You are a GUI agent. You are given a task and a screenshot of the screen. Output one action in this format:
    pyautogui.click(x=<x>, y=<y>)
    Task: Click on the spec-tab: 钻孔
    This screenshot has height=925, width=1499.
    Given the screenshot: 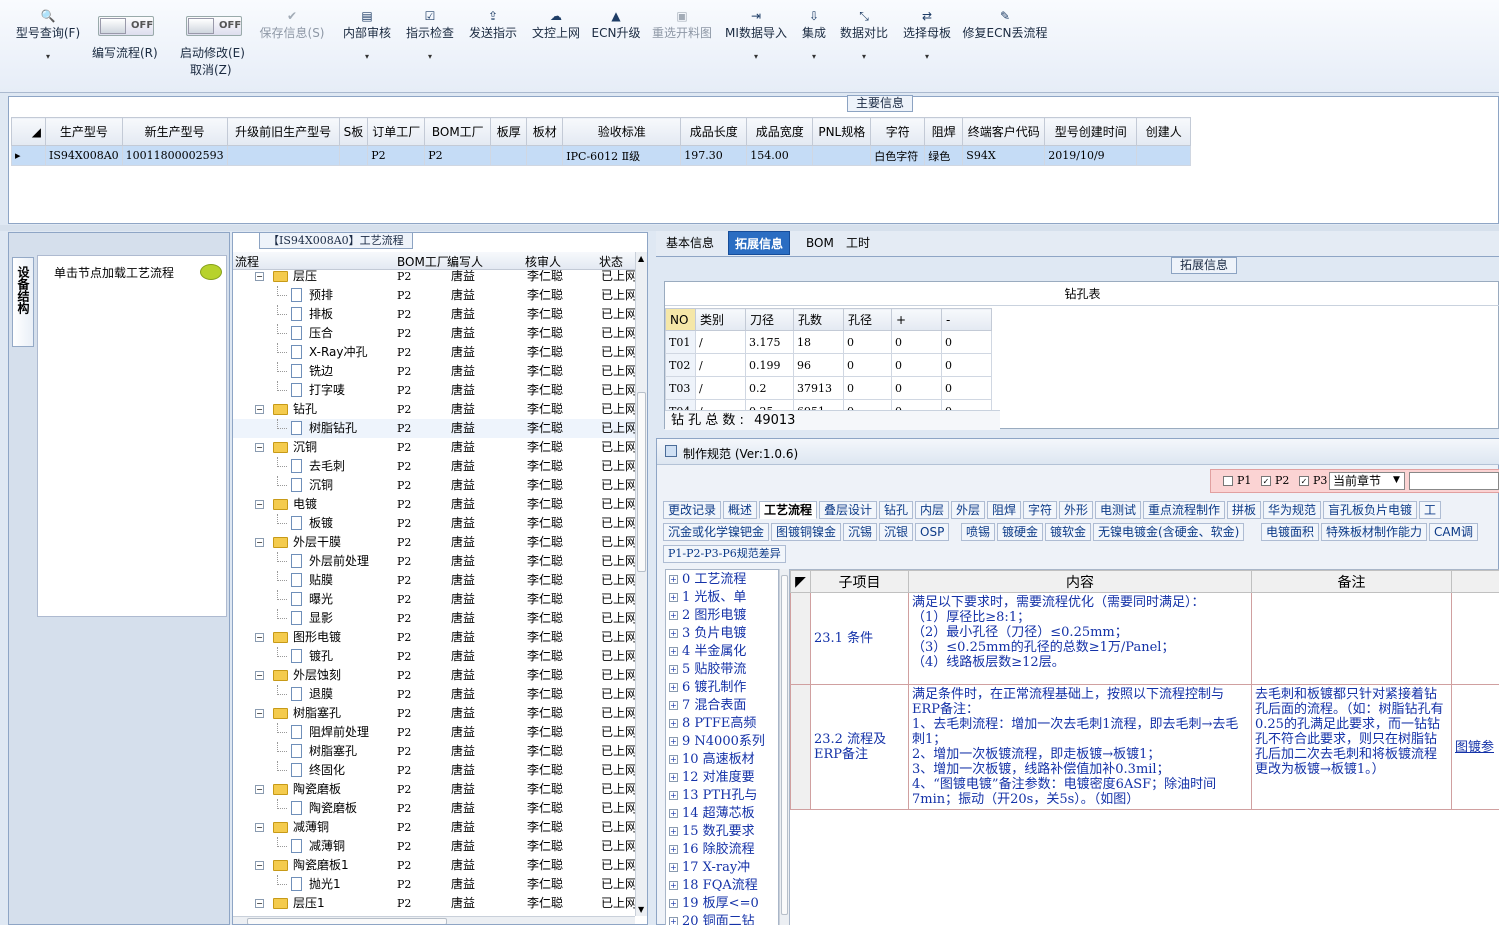 What is the action you would take?
    pyautogui.click(x=896, y=510)
    